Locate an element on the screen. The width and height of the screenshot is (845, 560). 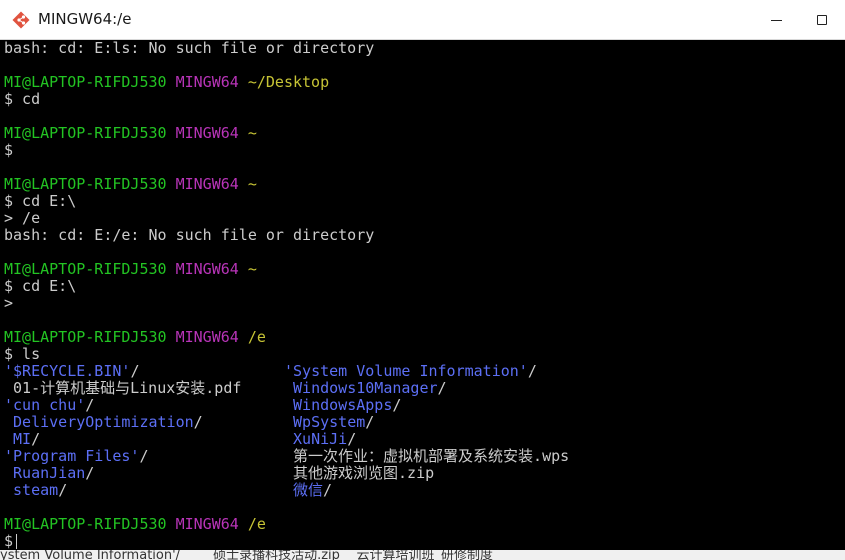
title-bar: MINGW64:/e is located at coordinates (422, 20).